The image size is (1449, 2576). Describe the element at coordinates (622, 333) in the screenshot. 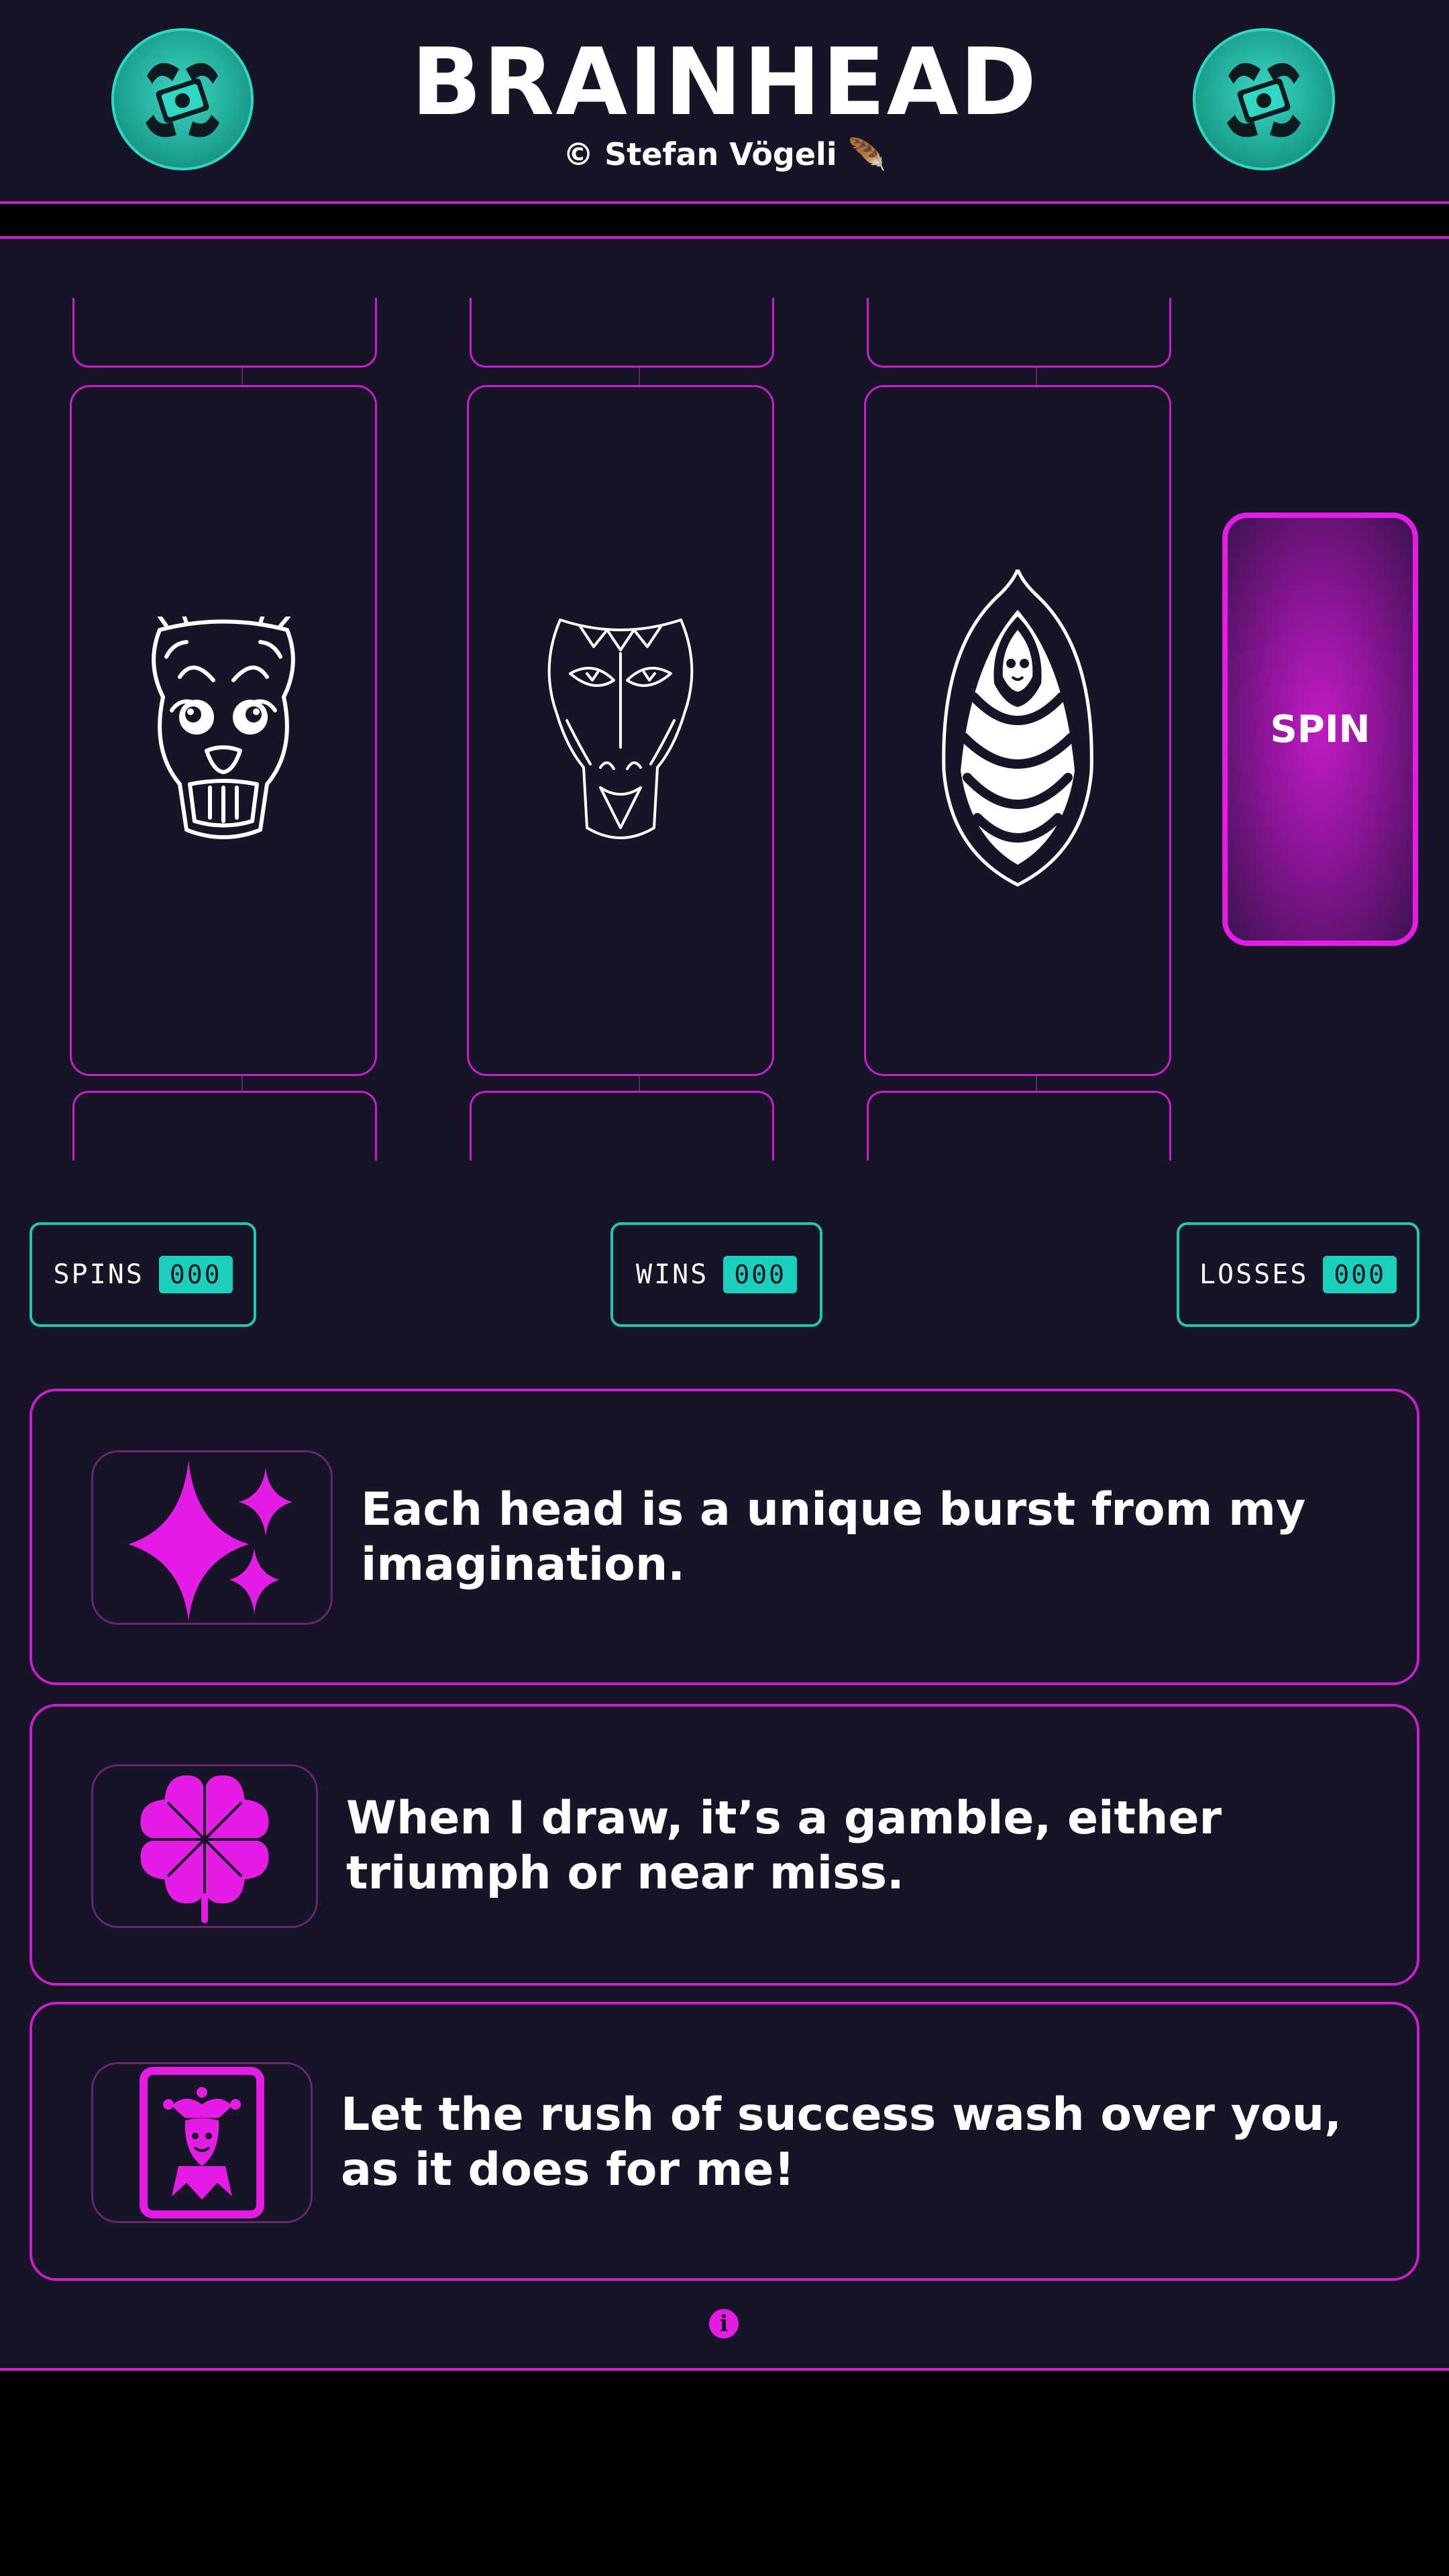

I see `reel-2-prev-slot` at that location.